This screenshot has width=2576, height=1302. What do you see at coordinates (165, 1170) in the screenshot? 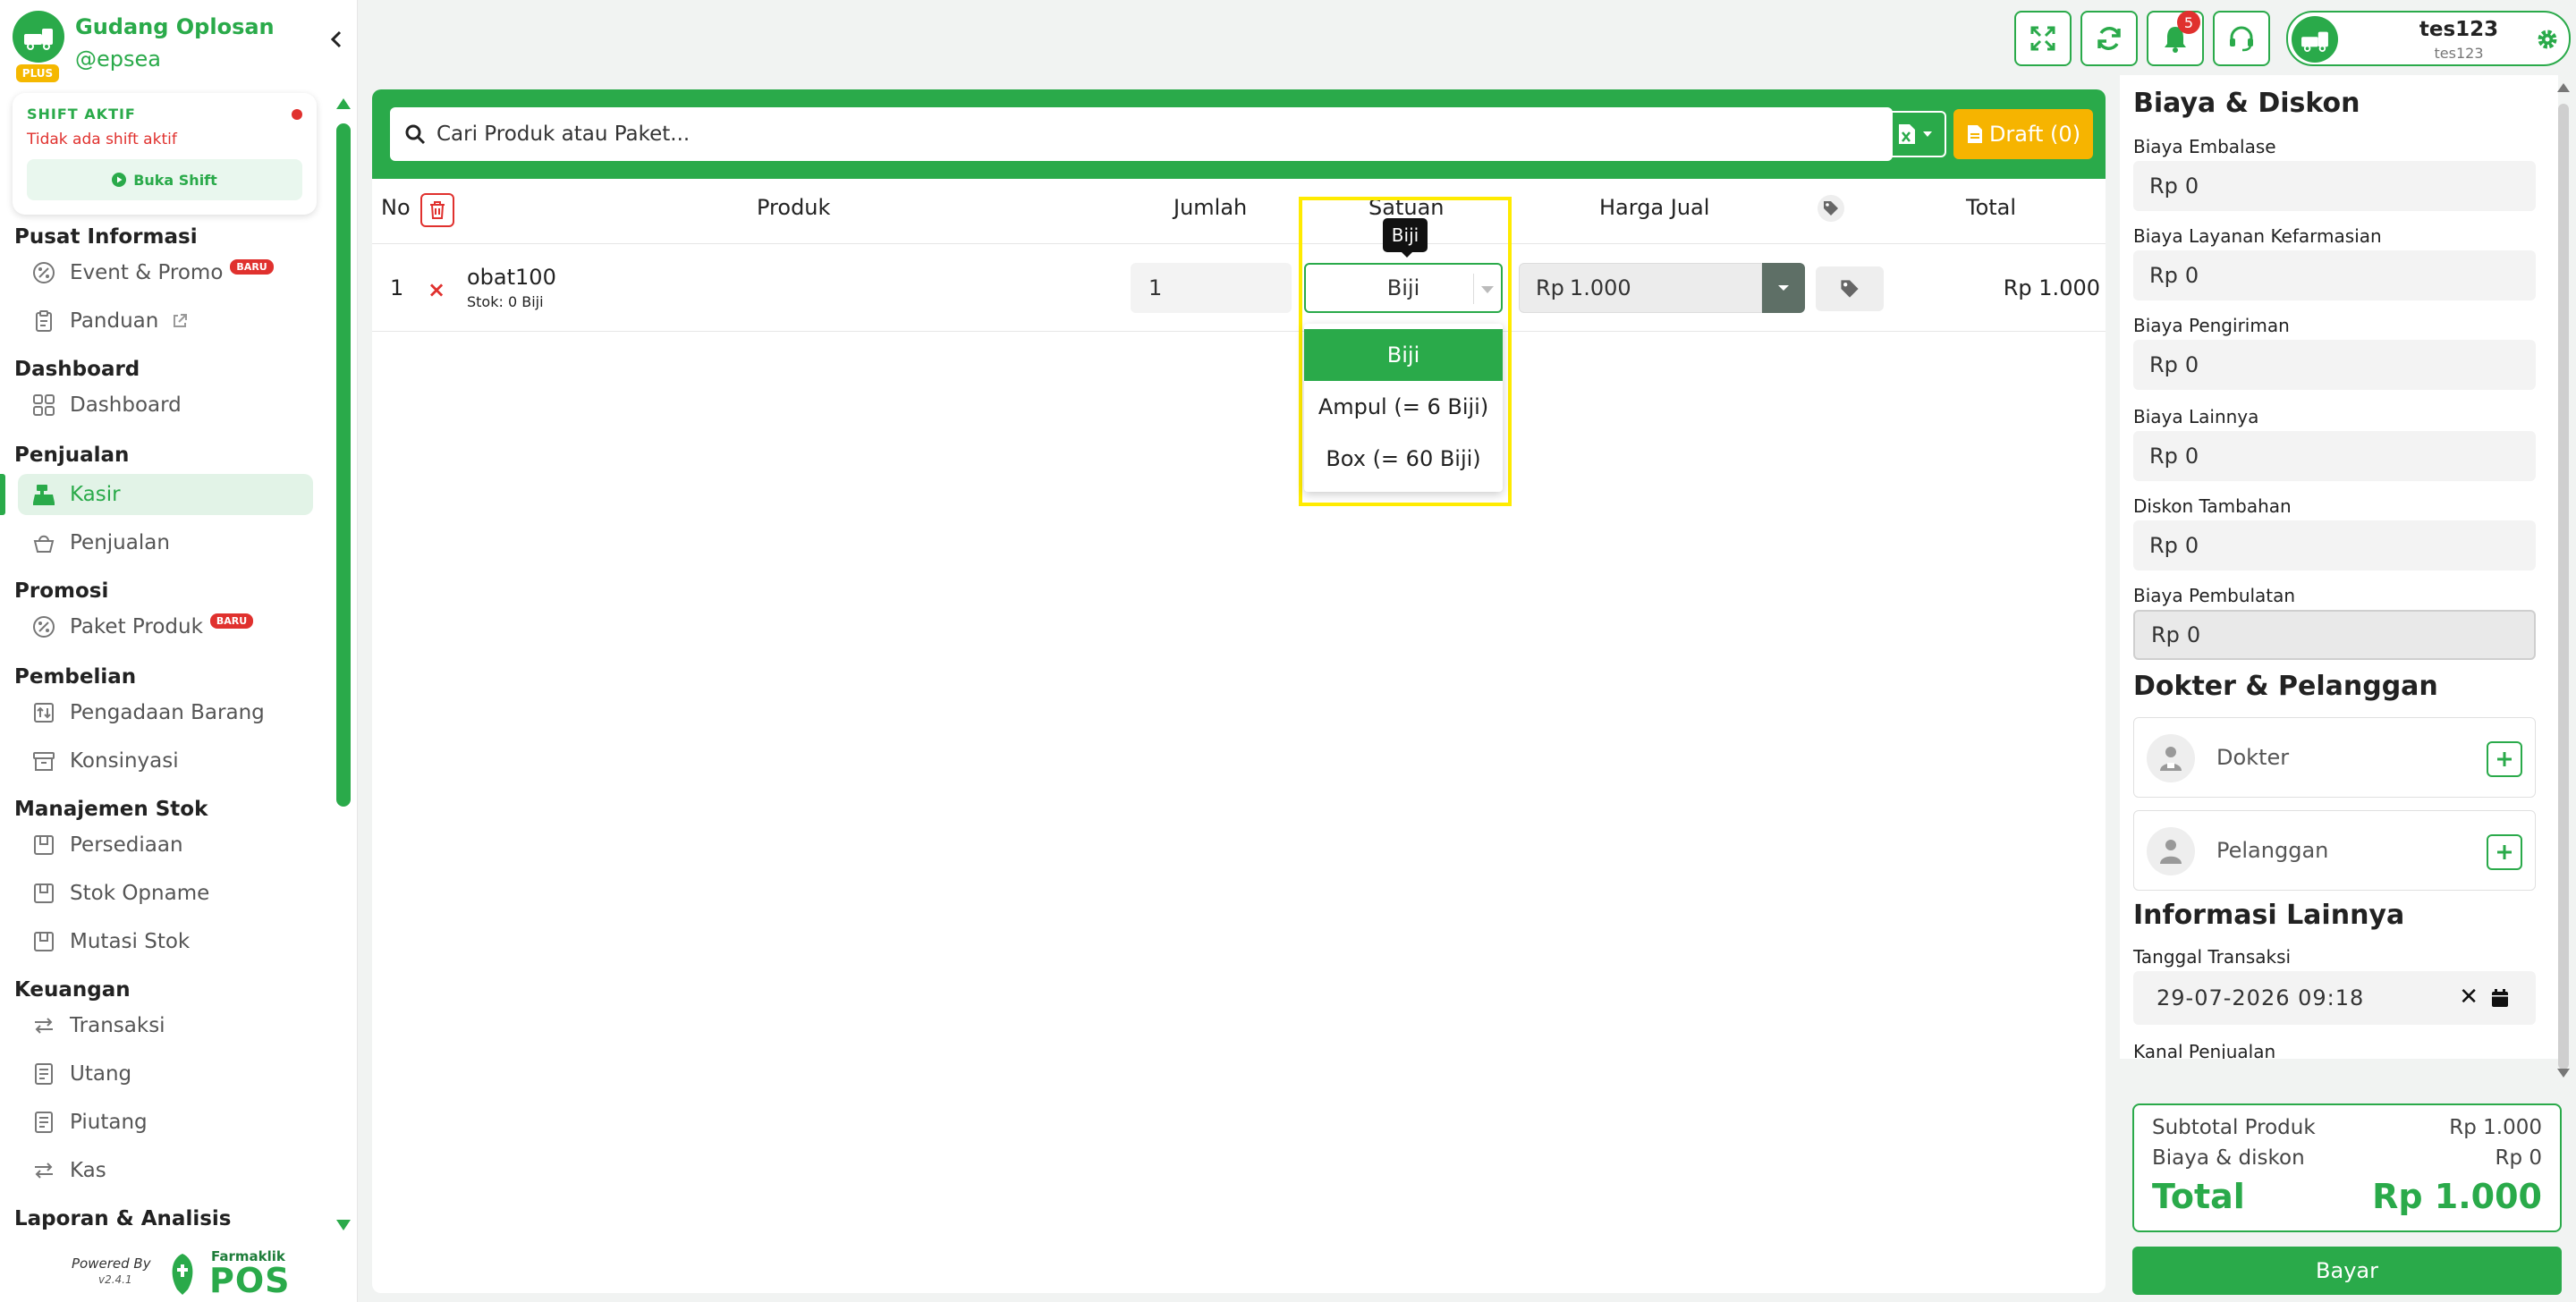
I see `sidebar-item-kas: Kas` at bounding box center [165, 1170].